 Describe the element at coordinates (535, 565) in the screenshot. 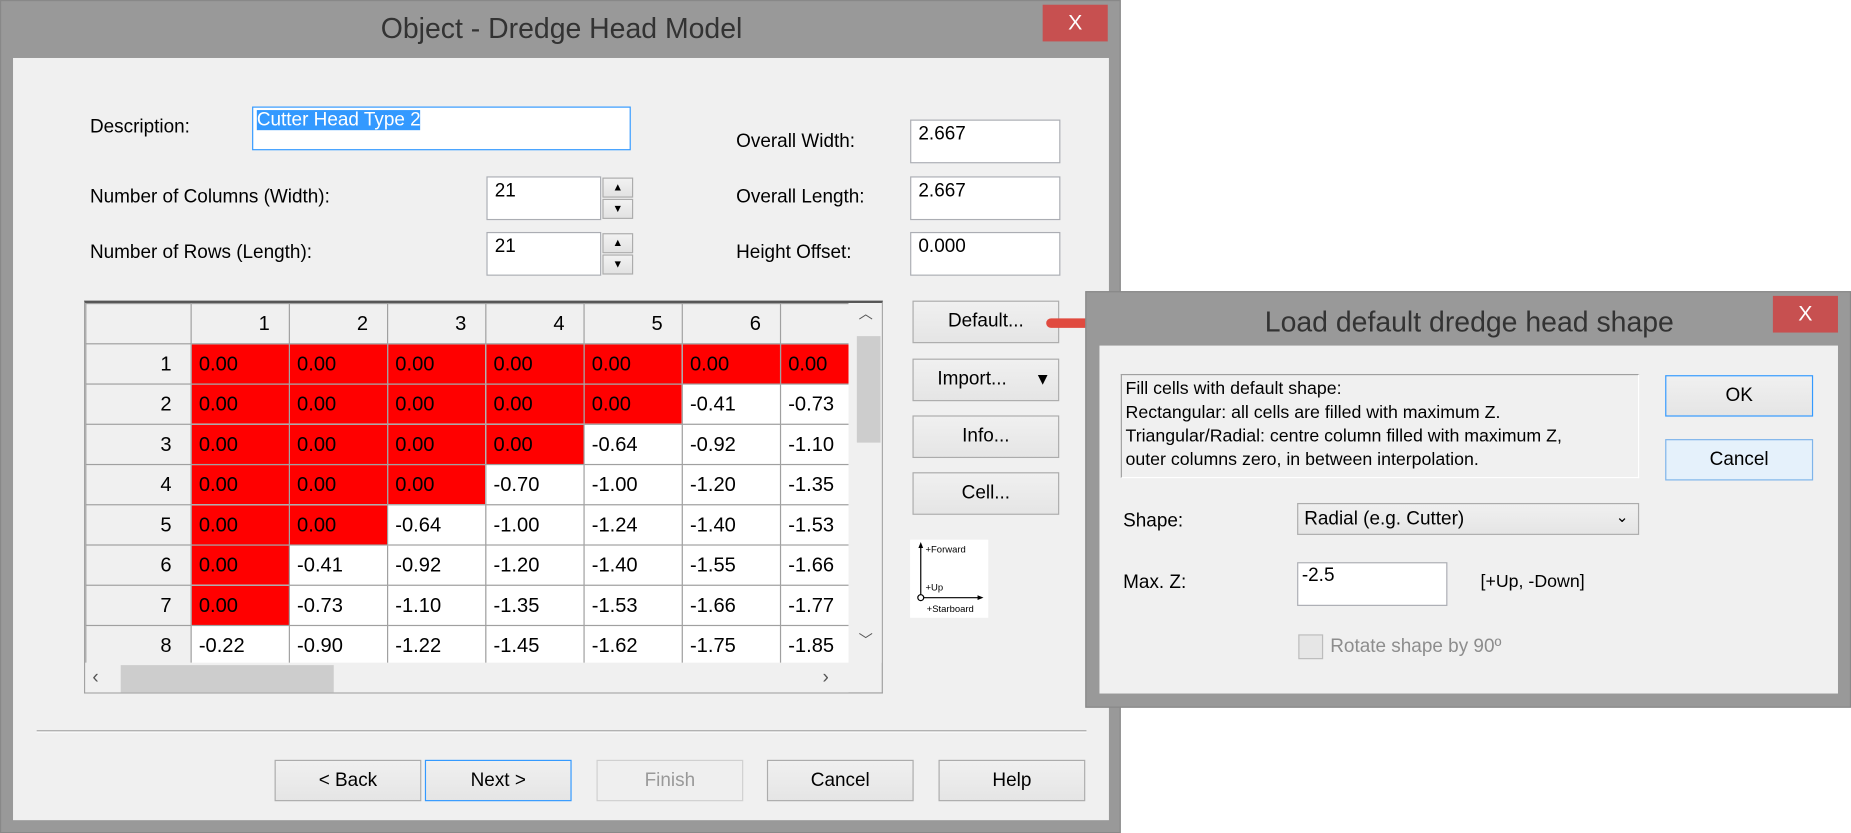

I see `grid-cell: -1.20` at that location.